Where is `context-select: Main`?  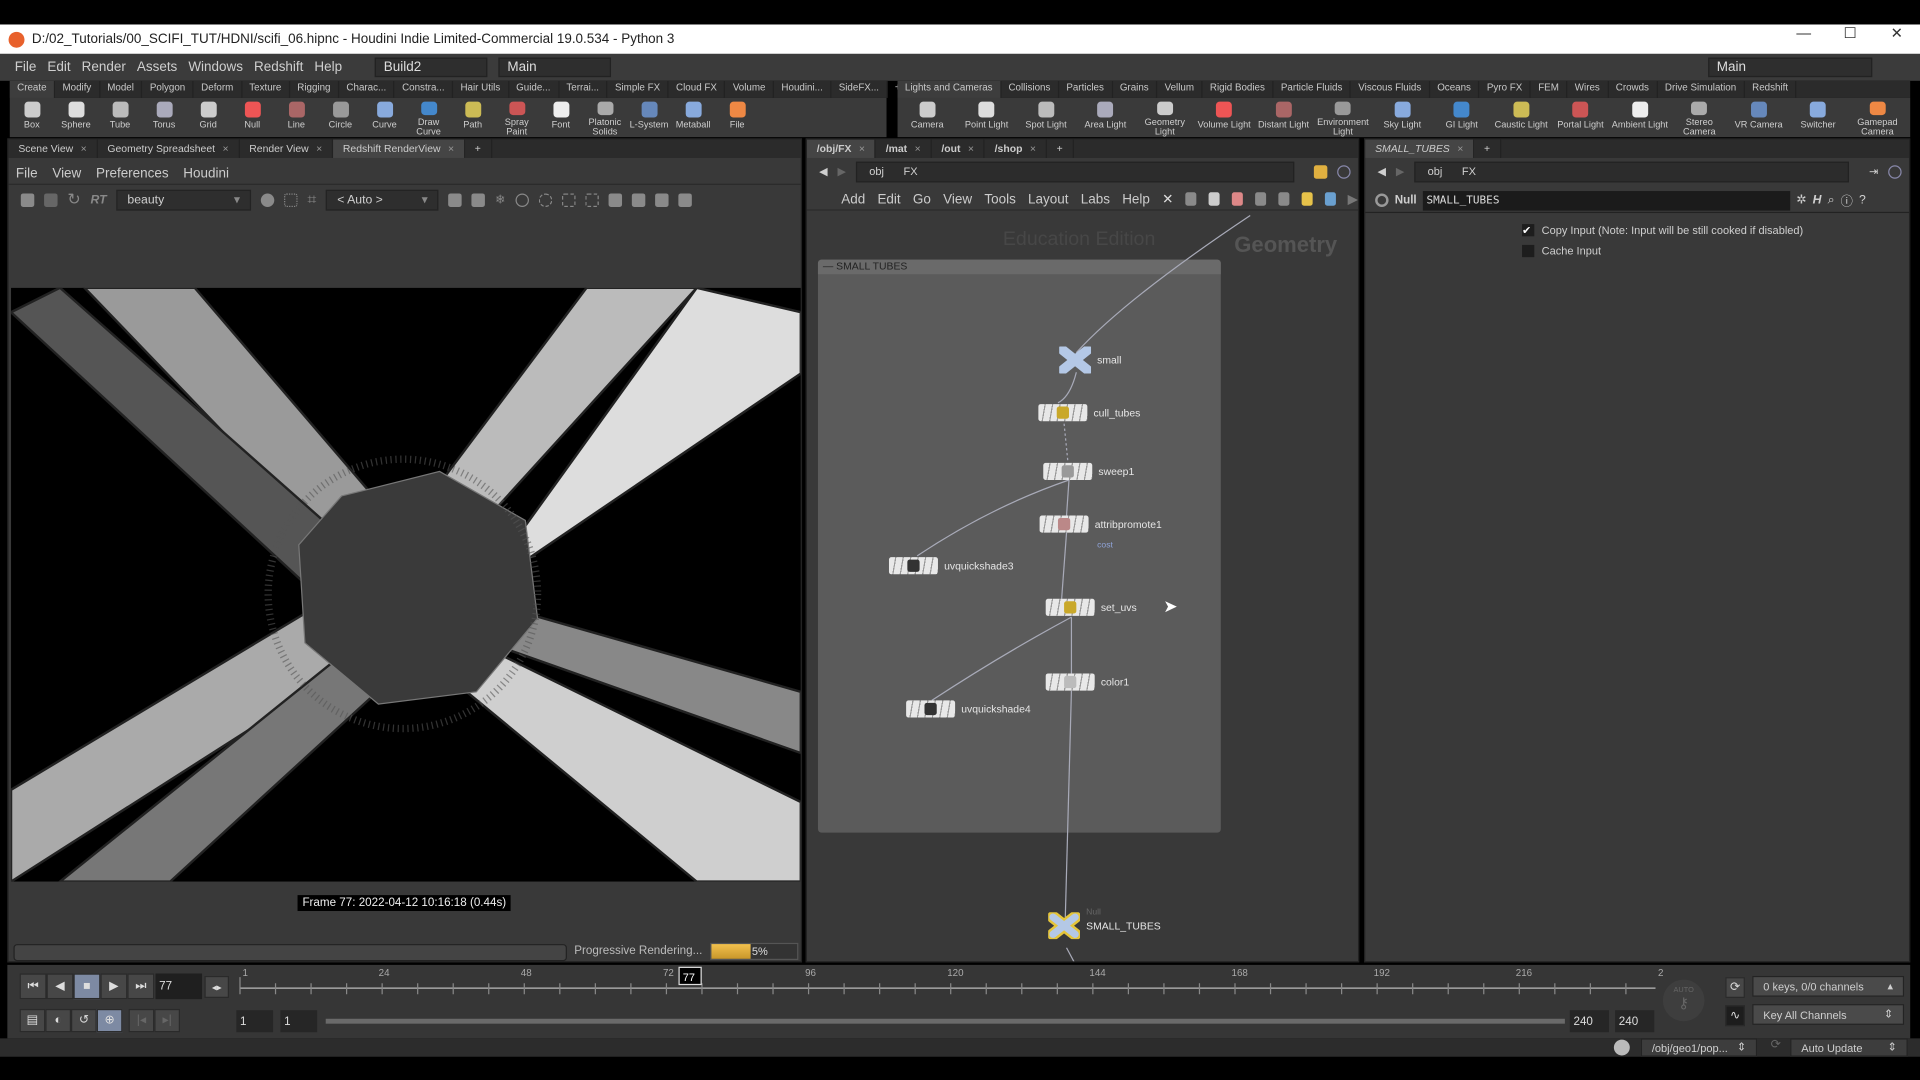 context-select: Main is located at coordinates (555, 67).